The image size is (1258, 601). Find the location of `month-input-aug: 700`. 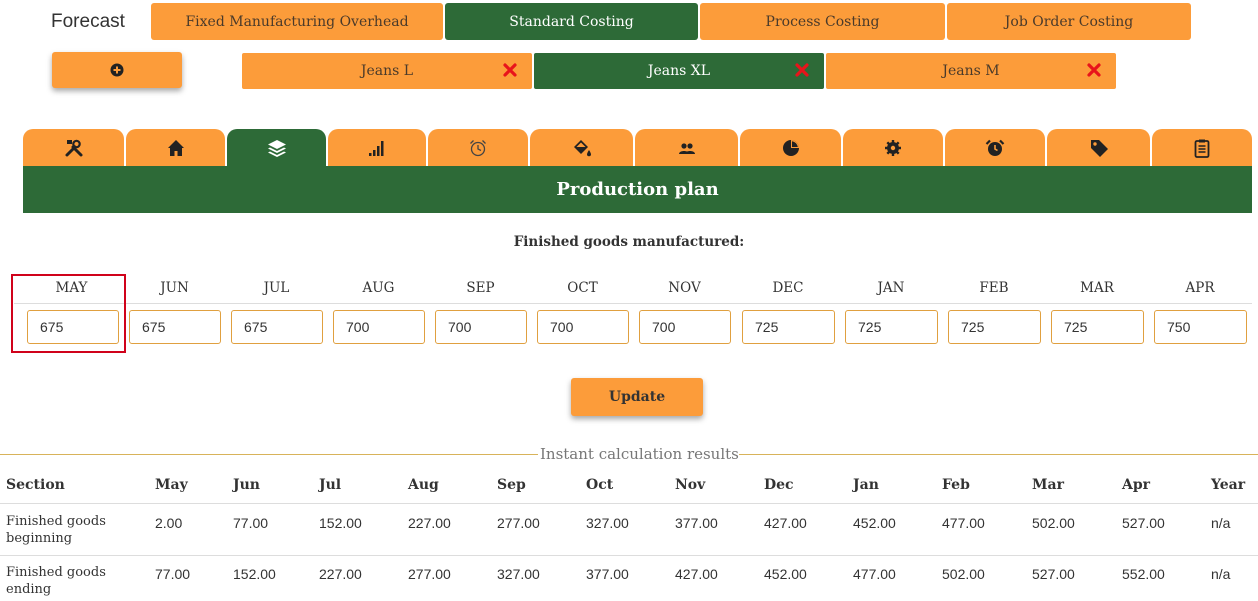

month-input-aug: 700 is located at coordinates (379, 327).